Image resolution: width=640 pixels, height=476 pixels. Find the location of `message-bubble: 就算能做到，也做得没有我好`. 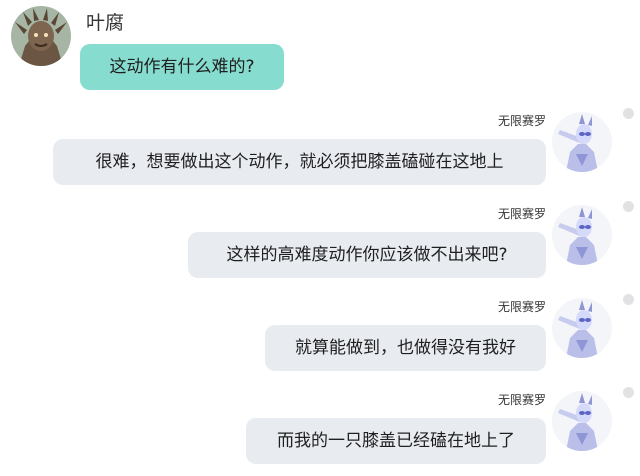

message-bubble: 就算能做到，也做得没有我好 is located at coordinates (405, 348).